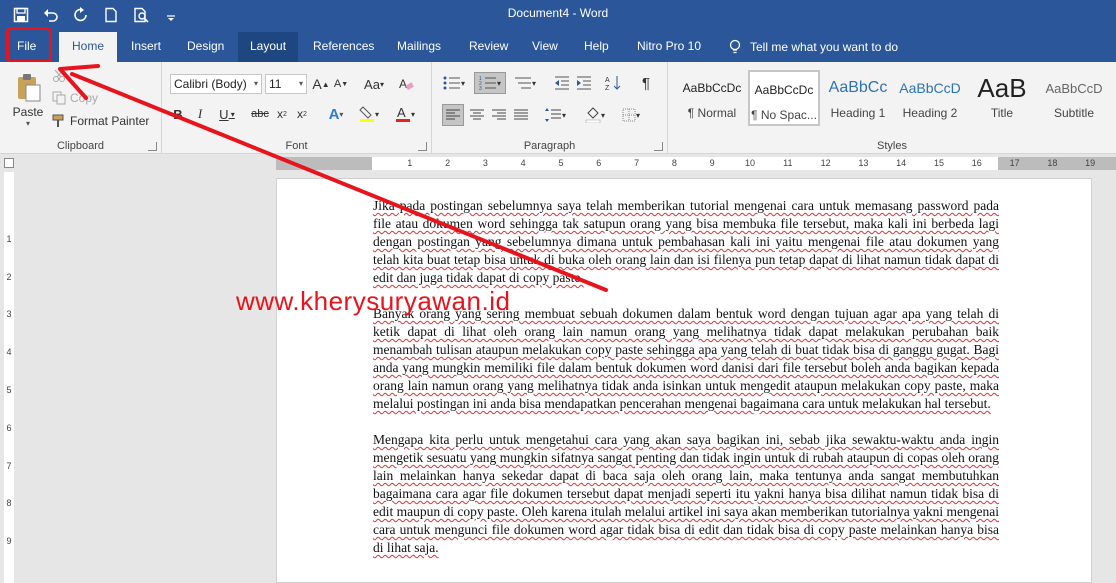 The image size is (1116, 583). What do you see at coordinates (178, 114) in the screenshot?
I see `bold-icon: B` at bounding box center [178, 114].